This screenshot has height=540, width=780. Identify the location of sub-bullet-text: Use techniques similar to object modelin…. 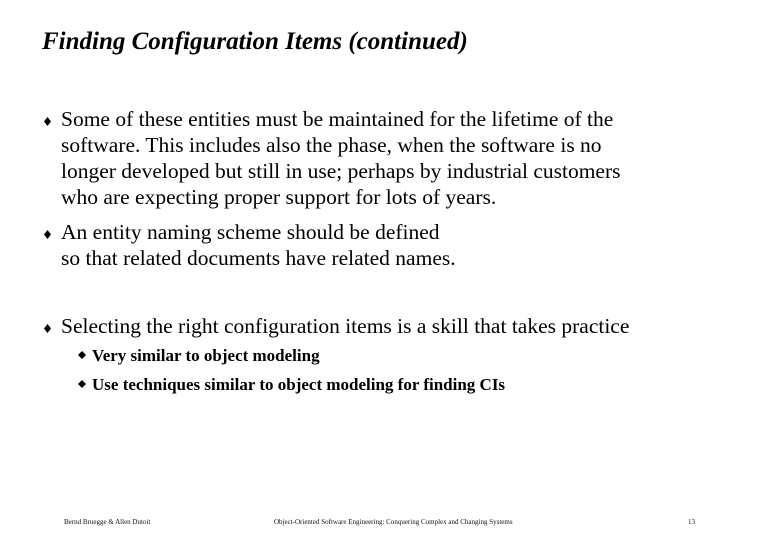
(299, 384).